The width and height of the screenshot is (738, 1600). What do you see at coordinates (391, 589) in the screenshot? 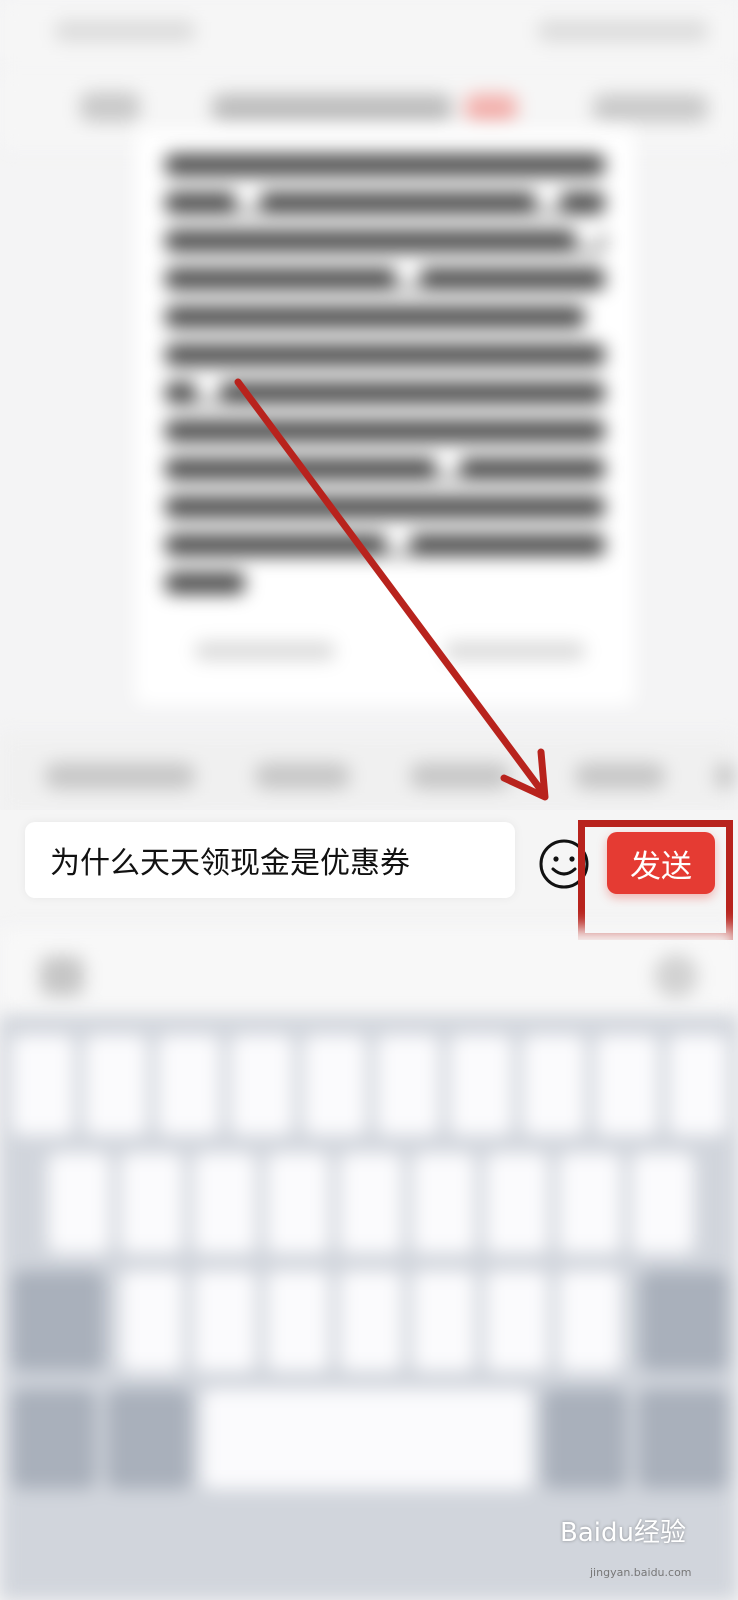
I see `annotation-arrow` at bounding box center [391, 589].